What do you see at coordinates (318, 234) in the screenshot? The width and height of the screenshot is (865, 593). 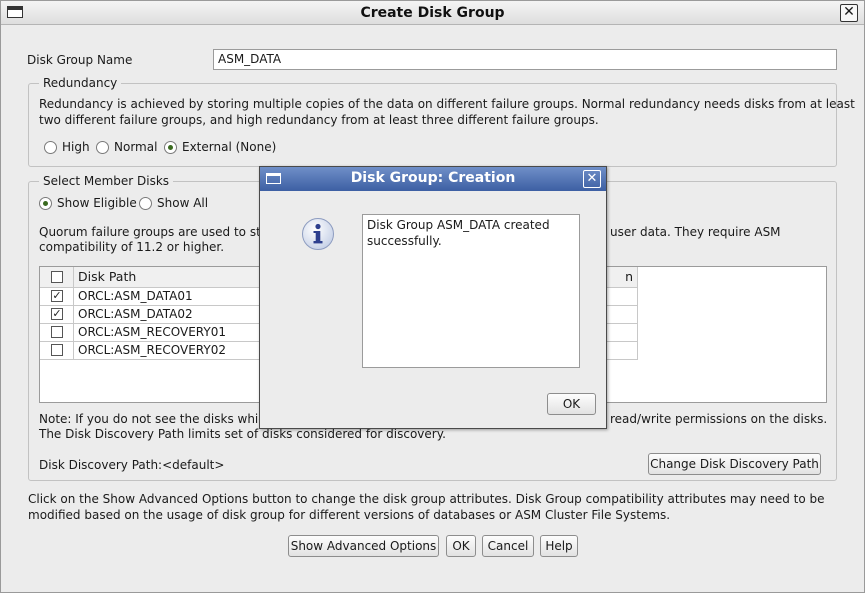 I see `info-icon` at bounding box center [318, 234].